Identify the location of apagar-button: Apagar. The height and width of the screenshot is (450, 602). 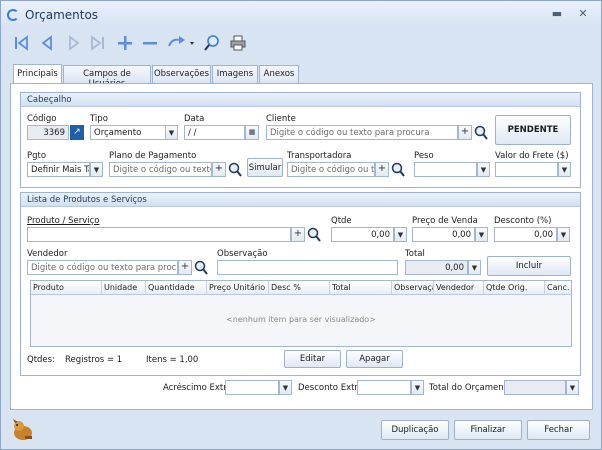
(374, 359).